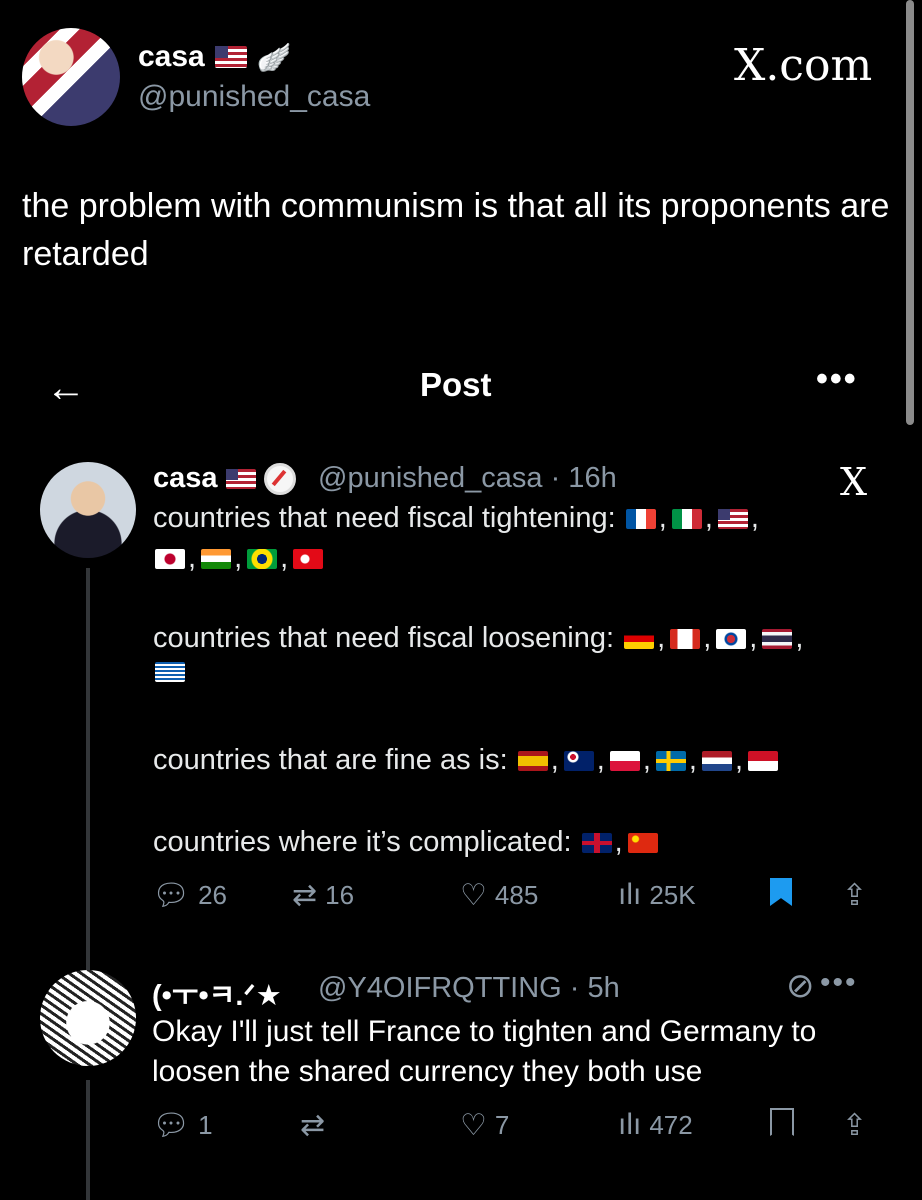  What do you see at coordinates (469, 988) in the screenshot?
I see `author-handle-time: @Y4OIFRQTTING · 5h` at bounding box center [469, 988].